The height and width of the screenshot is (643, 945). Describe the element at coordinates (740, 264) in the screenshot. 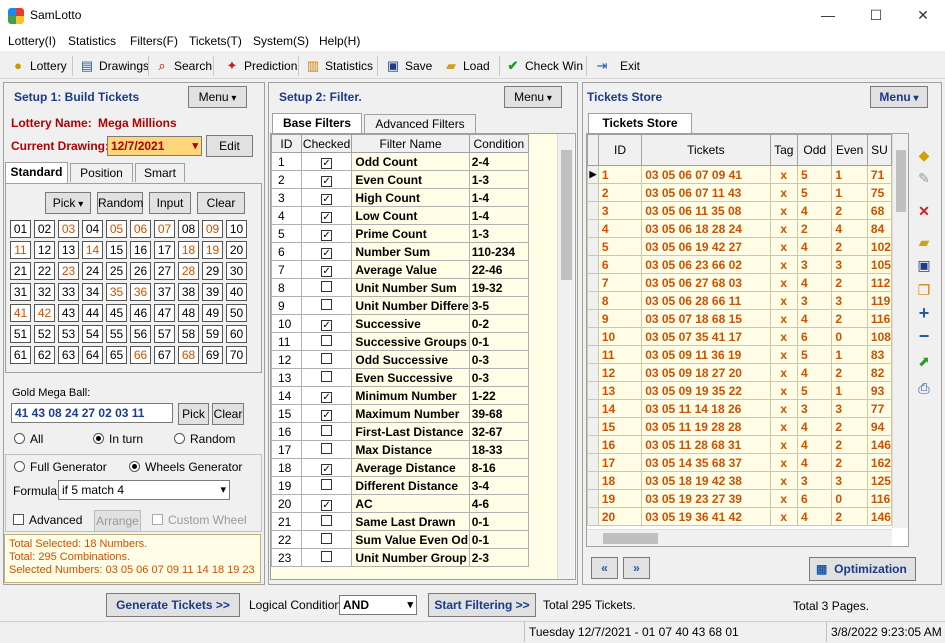

I see `ticket-row: 6 03 05 06 23 66 02 x 3 3 105` at that location.